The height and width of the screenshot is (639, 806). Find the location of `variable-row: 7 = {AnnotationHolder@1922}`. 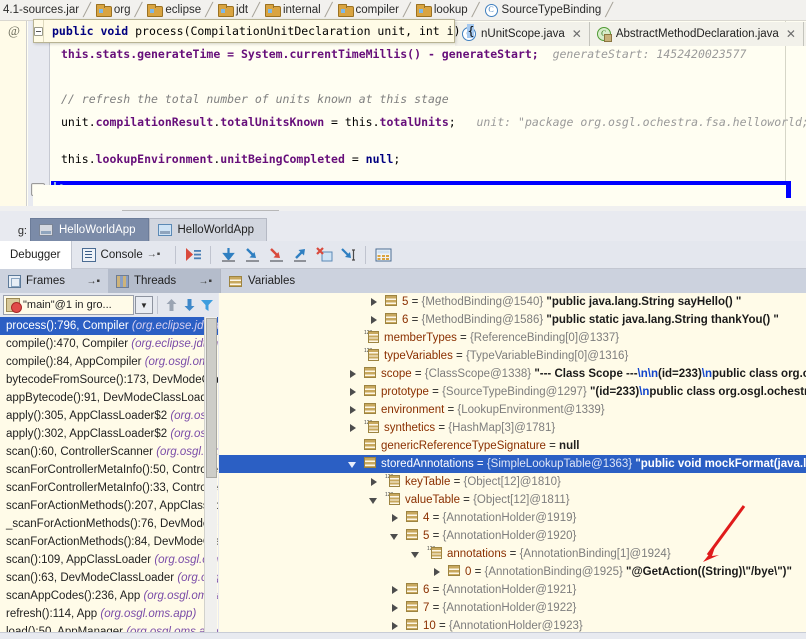

variable-row: 7 = {AnnotationHolder@1922} is located at coordinates (512, 608).